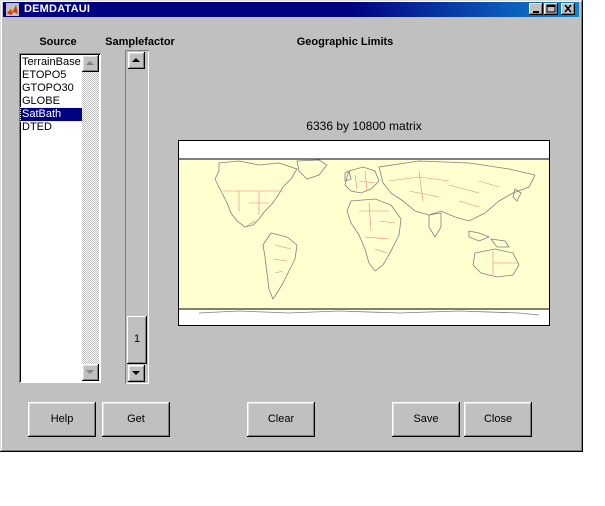 This screenshot has width=605, height=506. I want to click on list-item-satbath: SatBath, so click(52, 114).